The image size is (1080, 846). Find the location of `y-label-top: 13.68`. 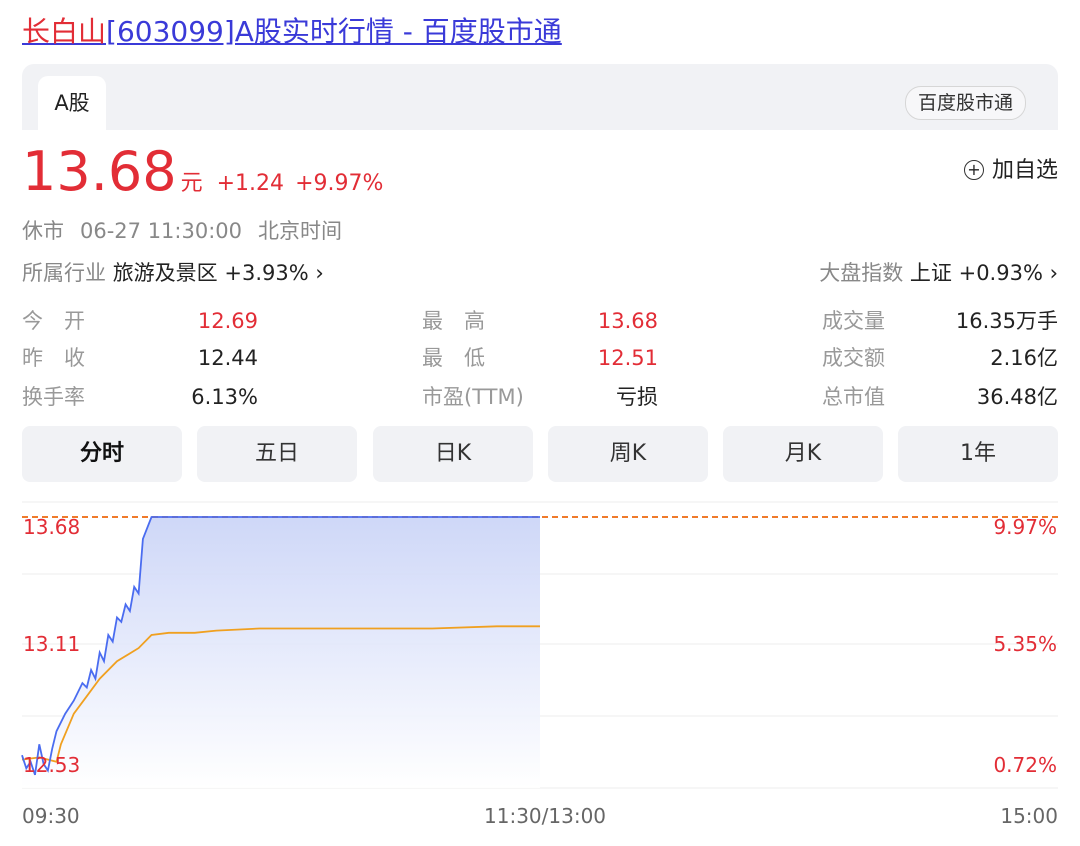

y-label-top: 13.68 is located at coordinates (51, 527).